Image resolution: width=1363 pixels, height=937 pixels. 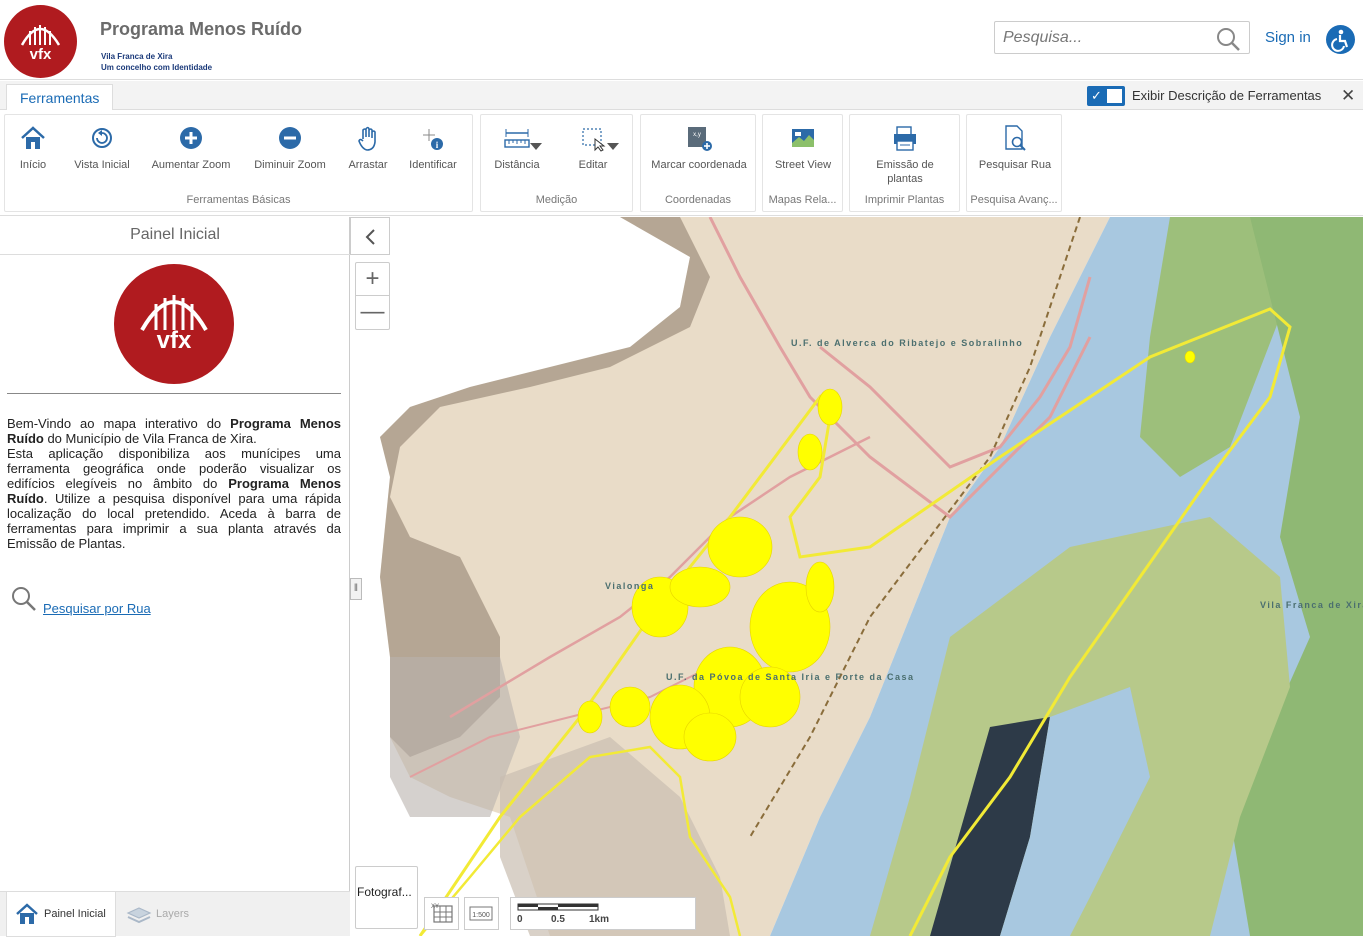 I want to click on search-box, so click(x=1122, y=37).